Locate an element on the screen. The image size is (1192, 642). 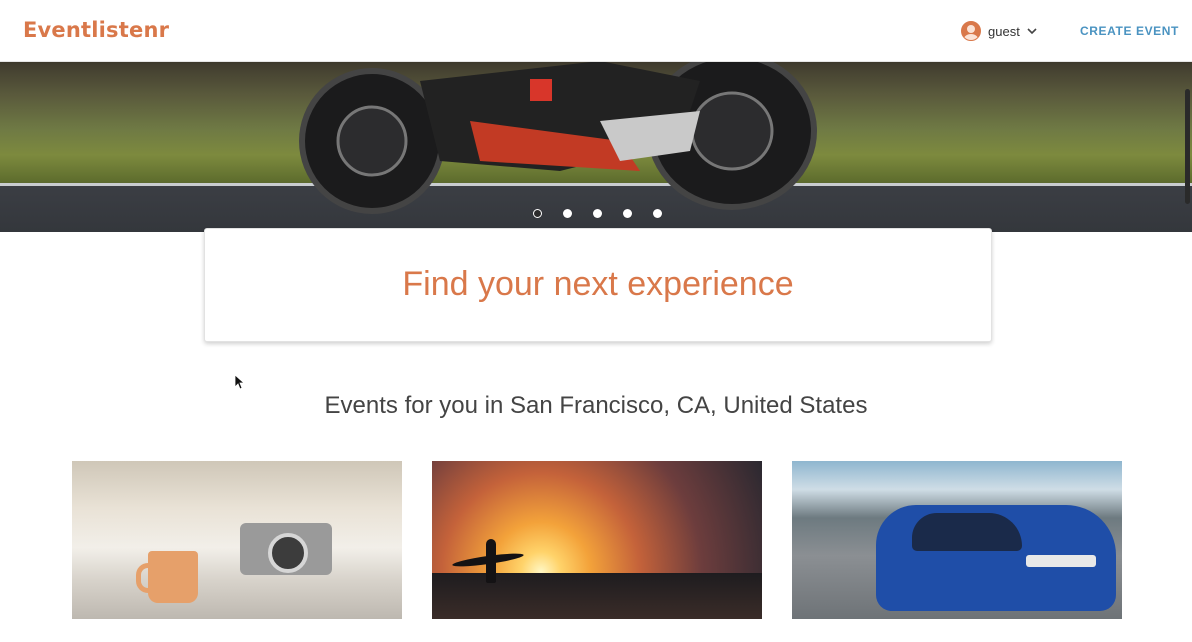
chevron-down-icon is located at coordinates (1032, 31).